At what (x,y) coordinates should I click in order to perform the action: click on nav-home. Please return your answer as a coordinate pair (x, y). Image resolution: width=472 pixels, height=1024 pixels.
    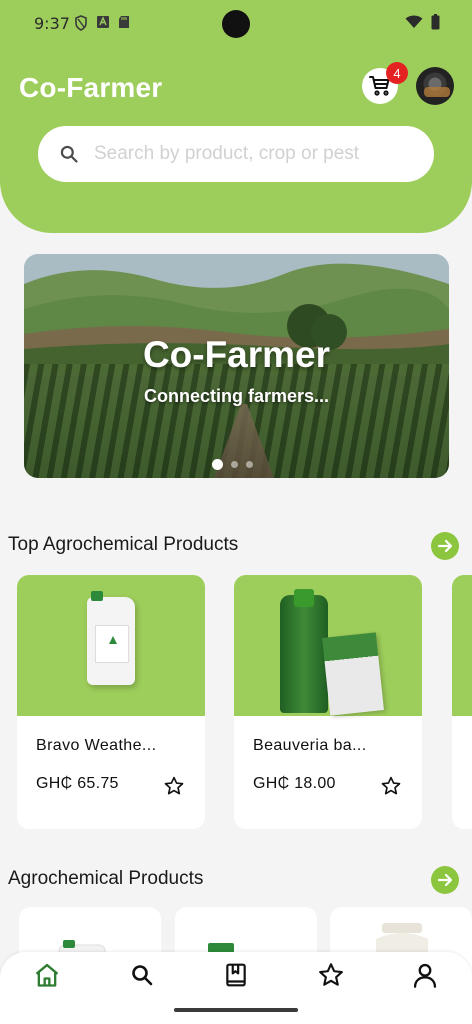
    Looking at the image, I should click on (47, 975).